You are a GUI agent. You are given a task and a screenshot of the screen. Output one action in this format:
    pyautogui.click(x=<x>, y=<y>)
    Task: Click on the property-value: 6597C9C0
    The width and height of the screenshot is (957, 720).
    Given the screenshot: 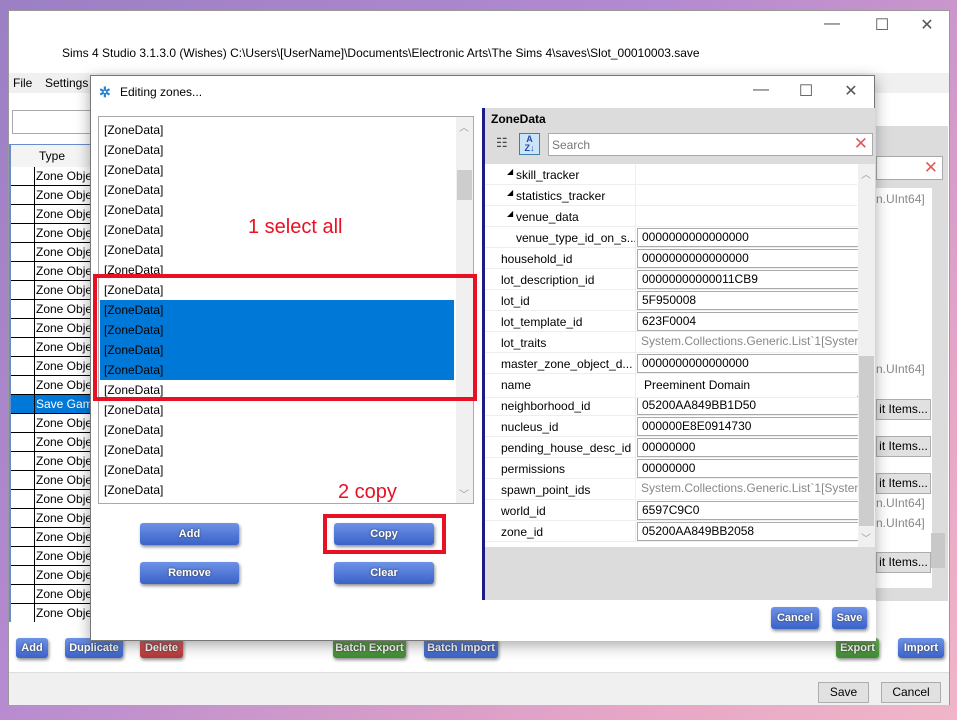 What is the action you would take?
    pyautogui.click(x=748, y=510)
    